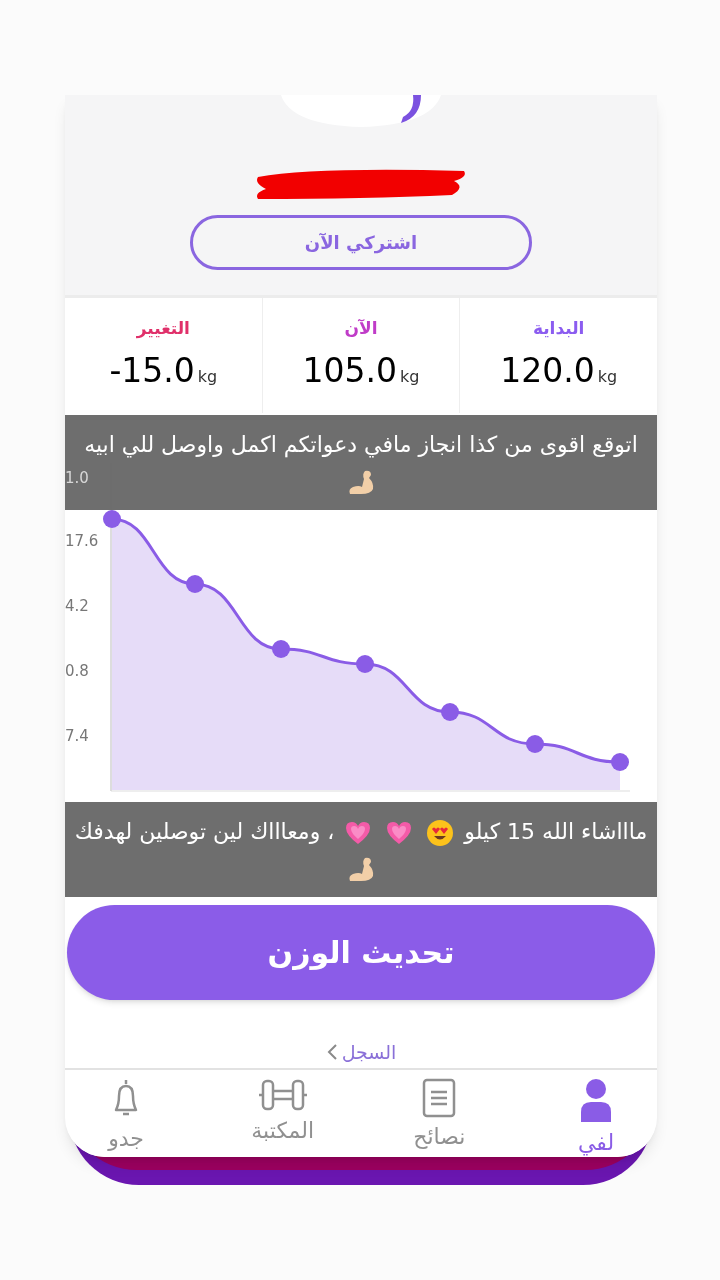 Image resolution: width=720 pixels, height=1280 pixels. I want to click on stat-label: البداية, so click(558, 328).